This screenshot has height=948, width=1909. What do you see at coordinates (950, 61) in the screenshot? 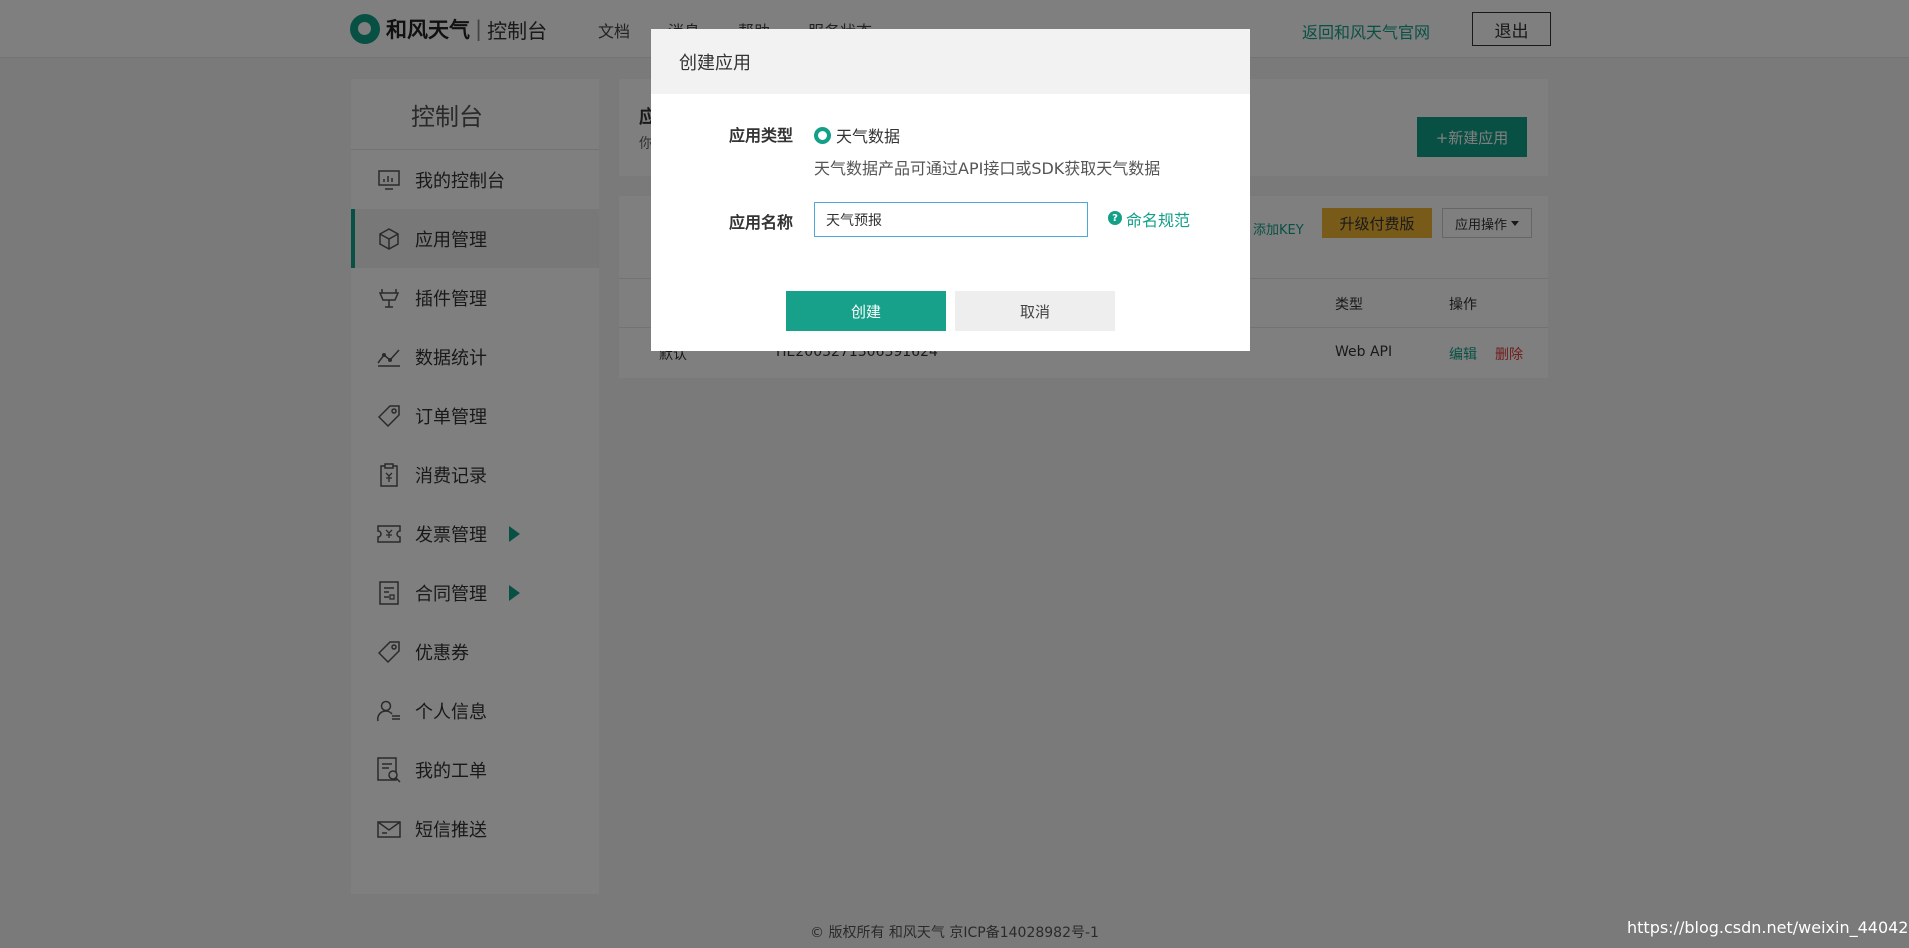
I see `dialog-title: 创建应用` at bounding box center [950, 61].